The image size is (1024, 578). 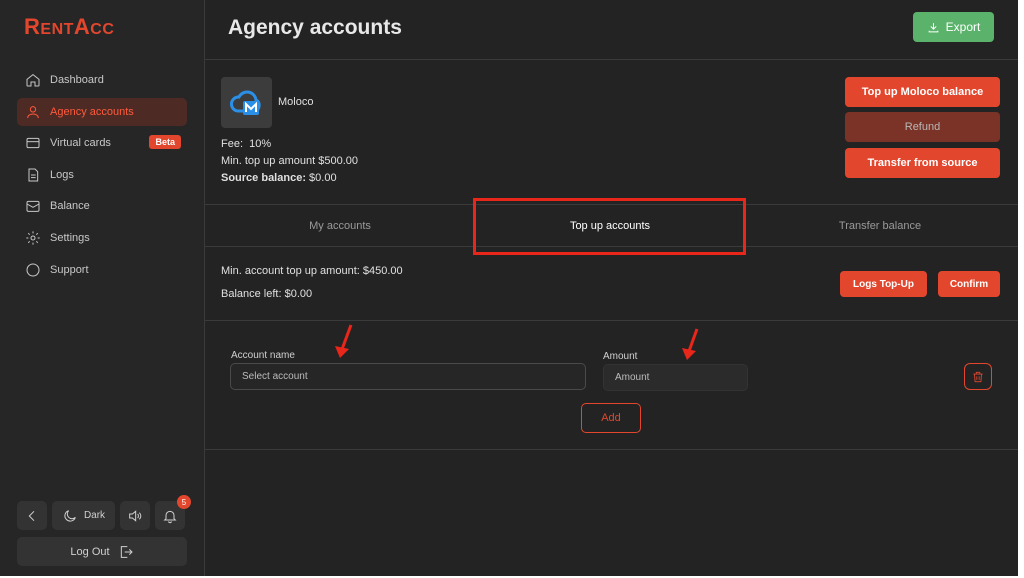 What do you see at coordinates (883, 284) in the screenshot?
I see `logs-top-up-button: Logs Top-Up` at bounding box center [883, 284].